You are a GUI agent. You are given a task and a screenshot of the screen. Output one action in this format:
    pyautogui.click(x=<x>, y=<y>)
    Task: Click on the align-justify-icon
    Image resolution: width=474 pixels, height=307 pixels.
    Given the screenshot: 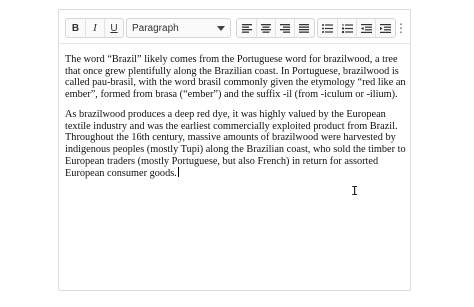 What is the action you would take?
    pyautogui.click(x=304, y=28)
    